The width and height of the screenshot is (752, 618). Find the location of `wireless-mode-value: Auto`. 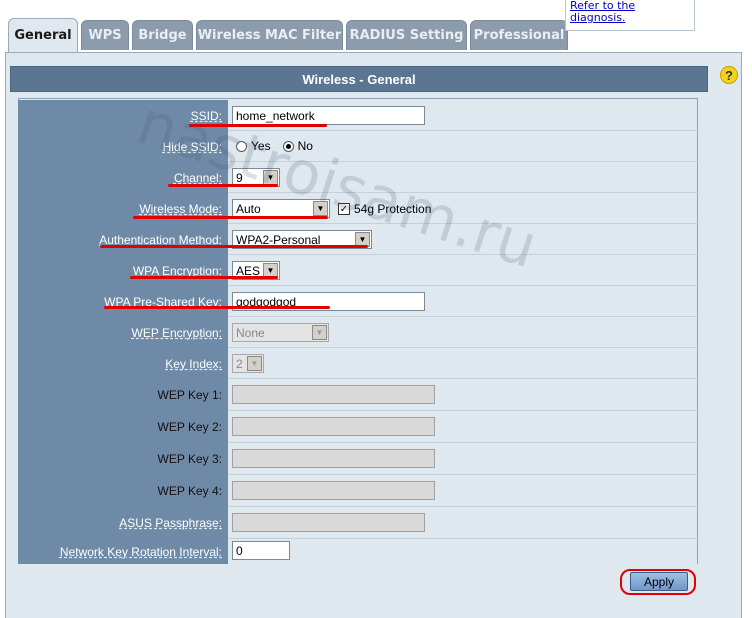

wireless-mode-value: Auto is located at coordinates (248, 208).